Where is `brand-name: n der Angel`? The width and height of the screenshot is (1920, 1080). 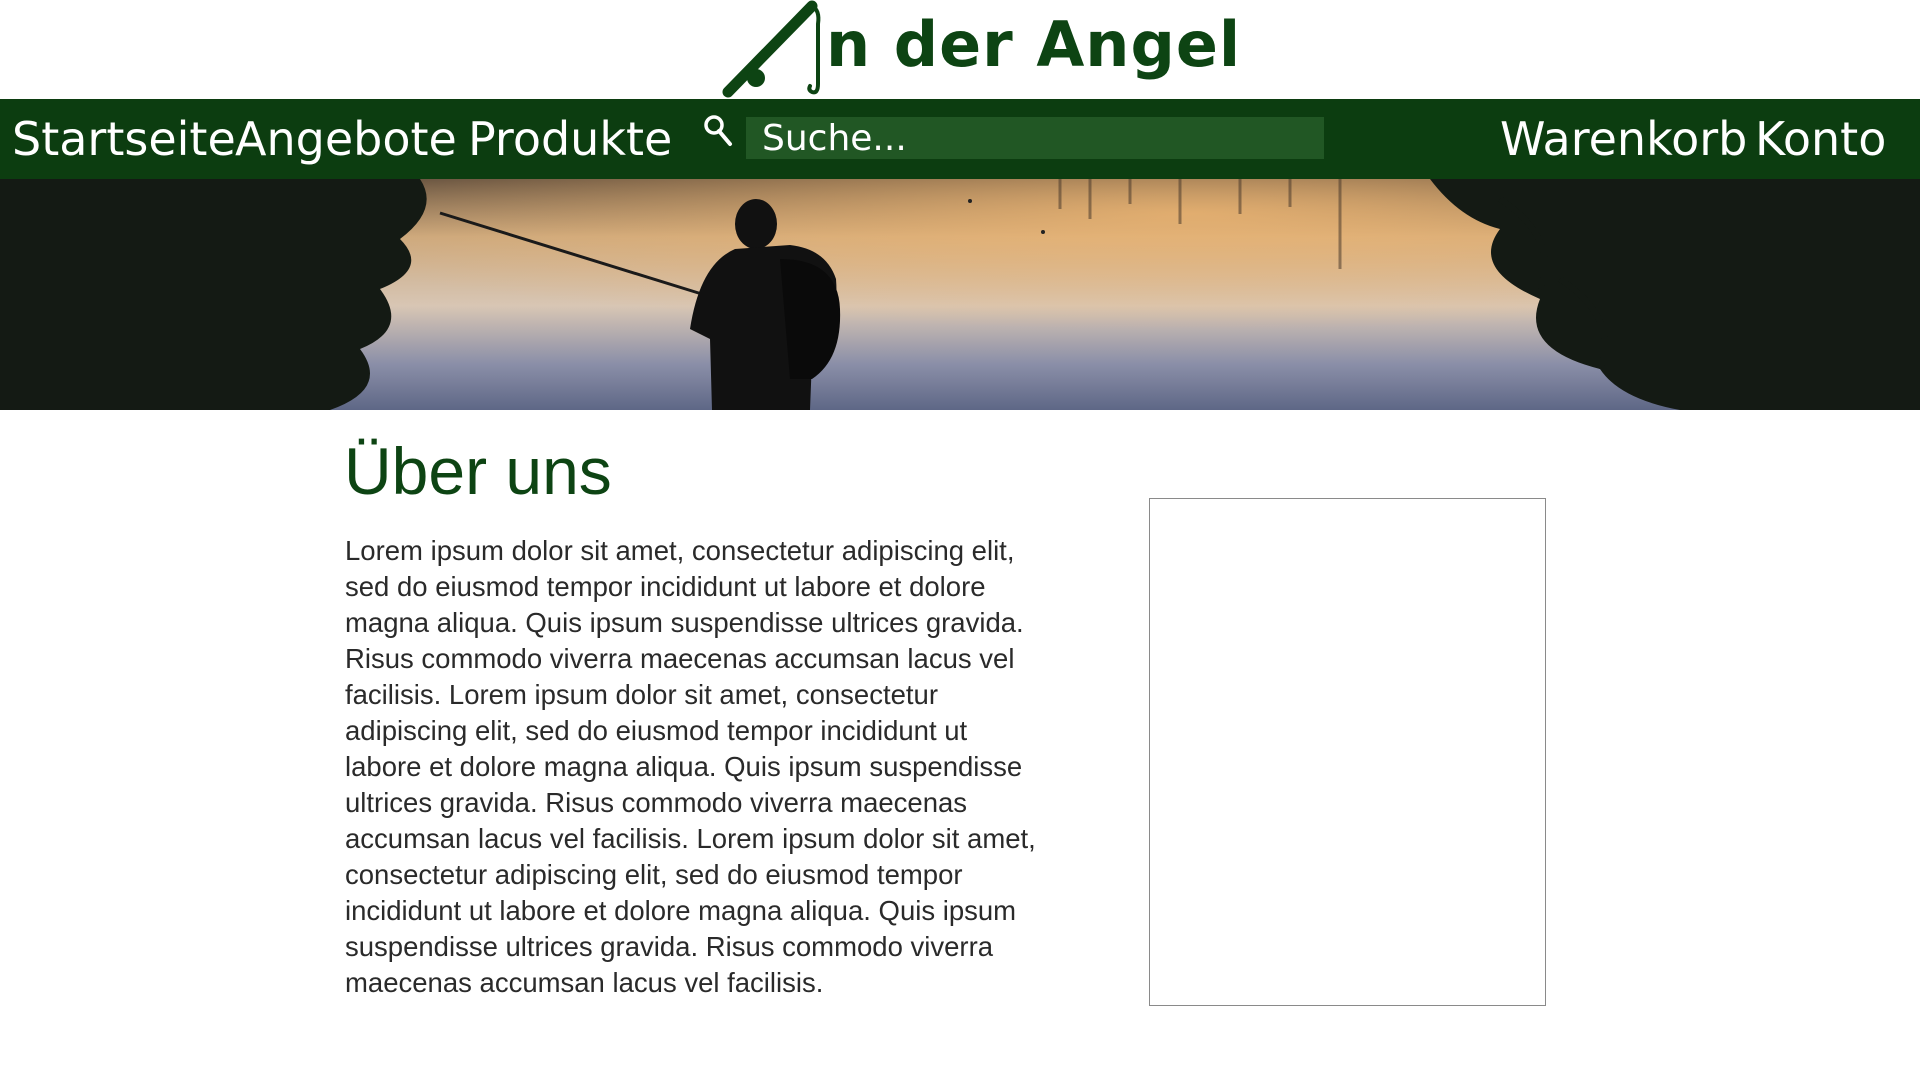
brand-name: n der Angel is located at coordinates (1034, 44).